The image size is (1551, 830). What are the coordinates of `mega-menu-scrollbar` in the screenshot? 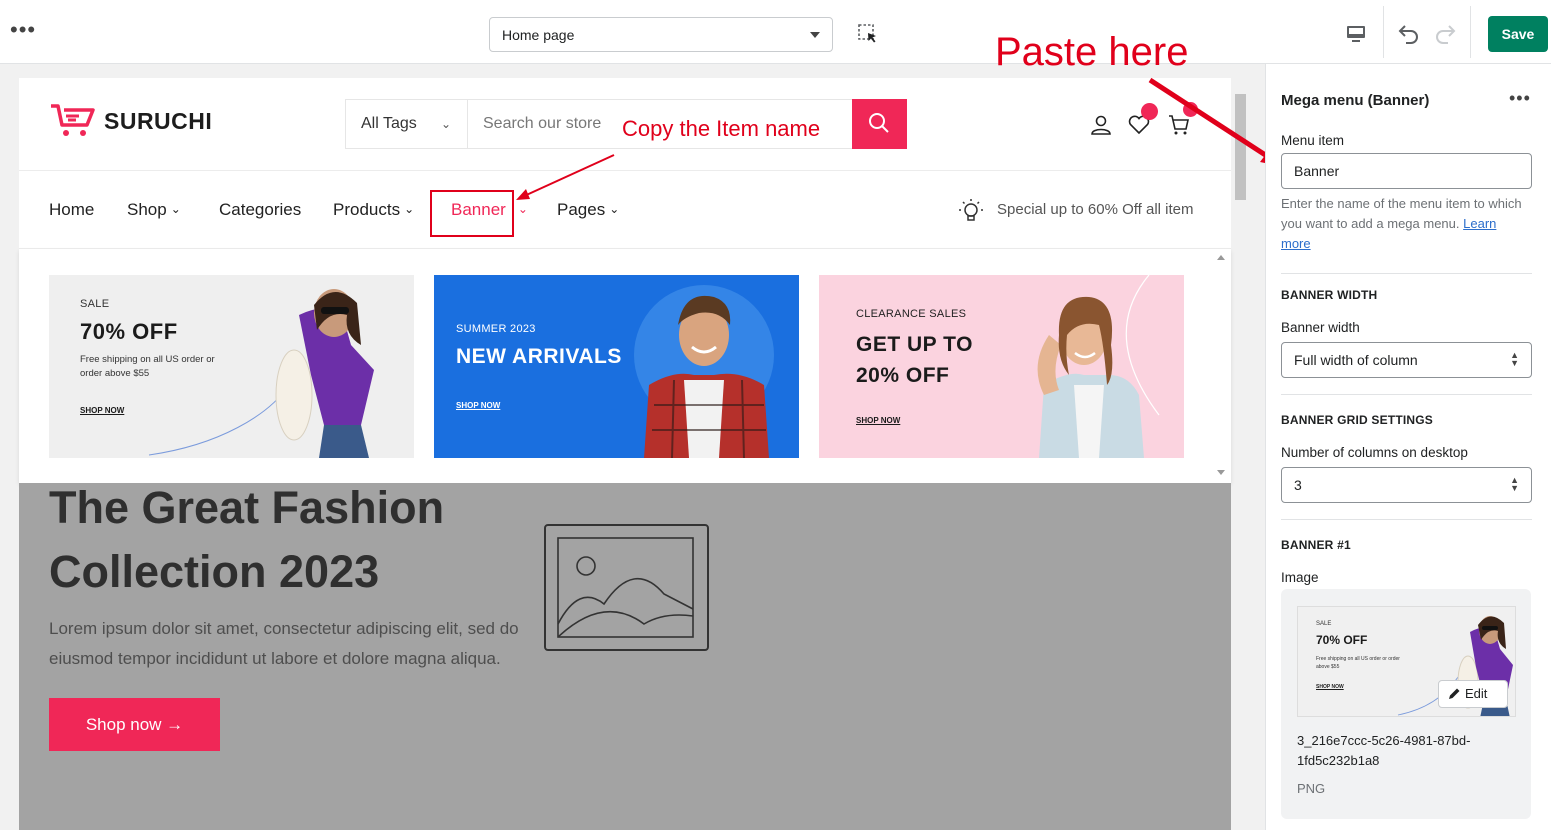 It's located at (1221, 366).